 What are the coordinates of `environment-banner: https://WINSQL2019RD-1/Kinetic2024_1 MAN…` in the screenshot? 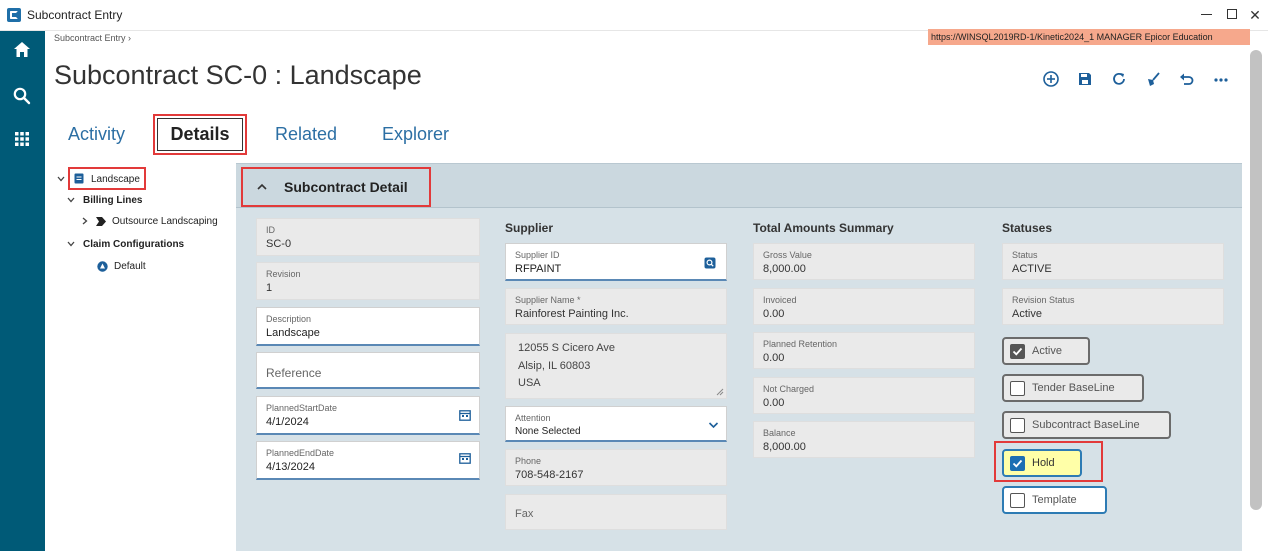 It's located at (1089, 37).